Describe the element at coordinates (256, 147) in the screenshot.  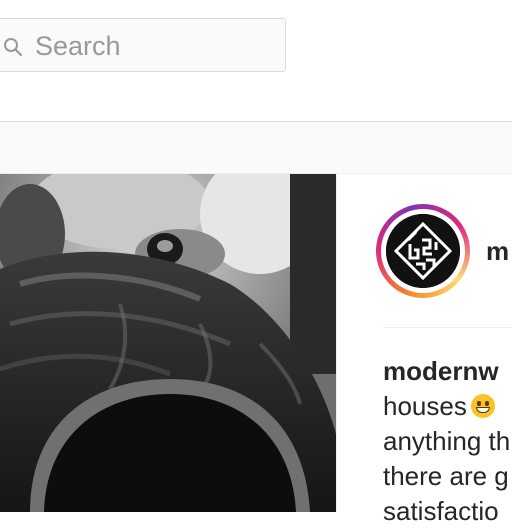
I see `page-background-band` at that location.